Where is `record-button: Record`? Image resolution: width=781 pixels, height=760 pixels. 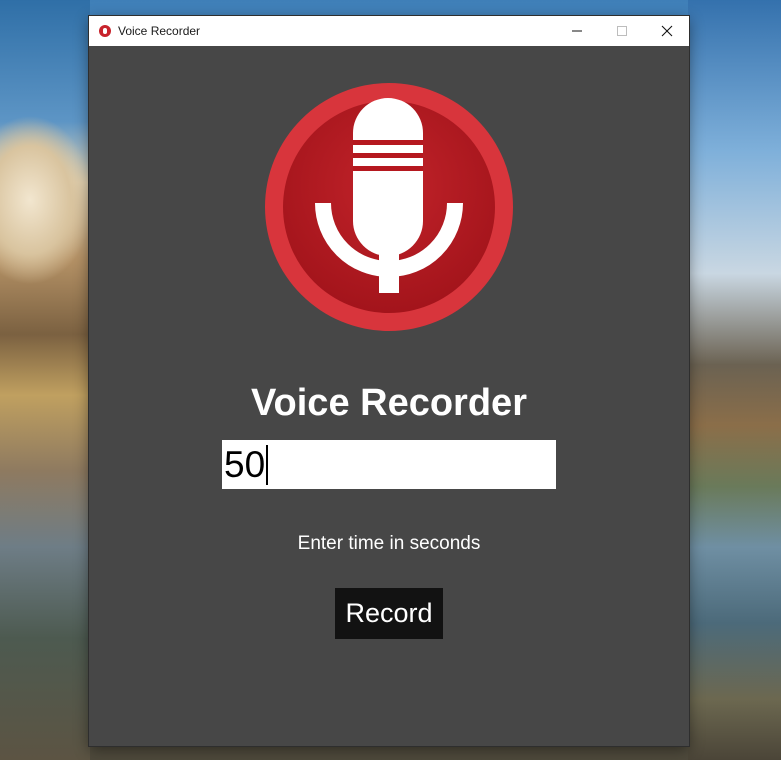
record-button: Record is located at coordinates (389, 613).